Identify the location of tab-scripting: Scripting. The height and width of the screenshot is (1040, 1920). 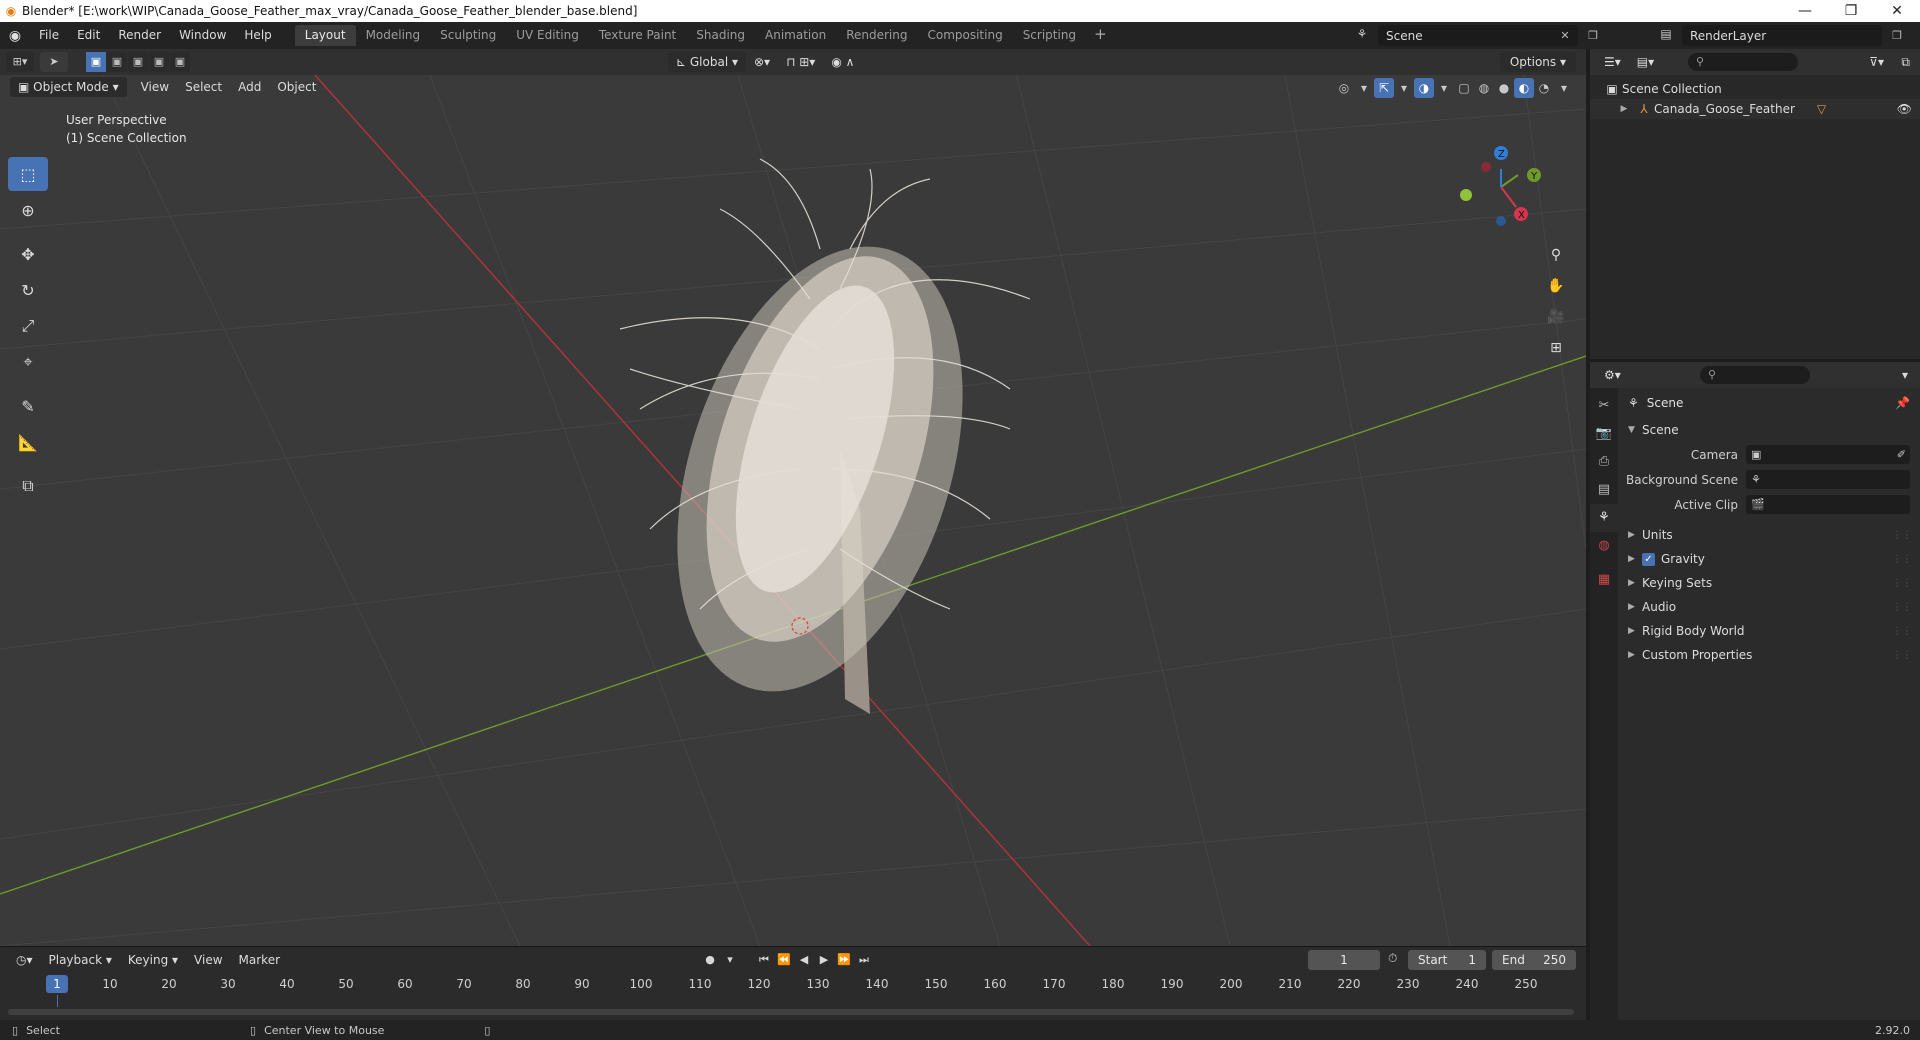
(1049, 35).